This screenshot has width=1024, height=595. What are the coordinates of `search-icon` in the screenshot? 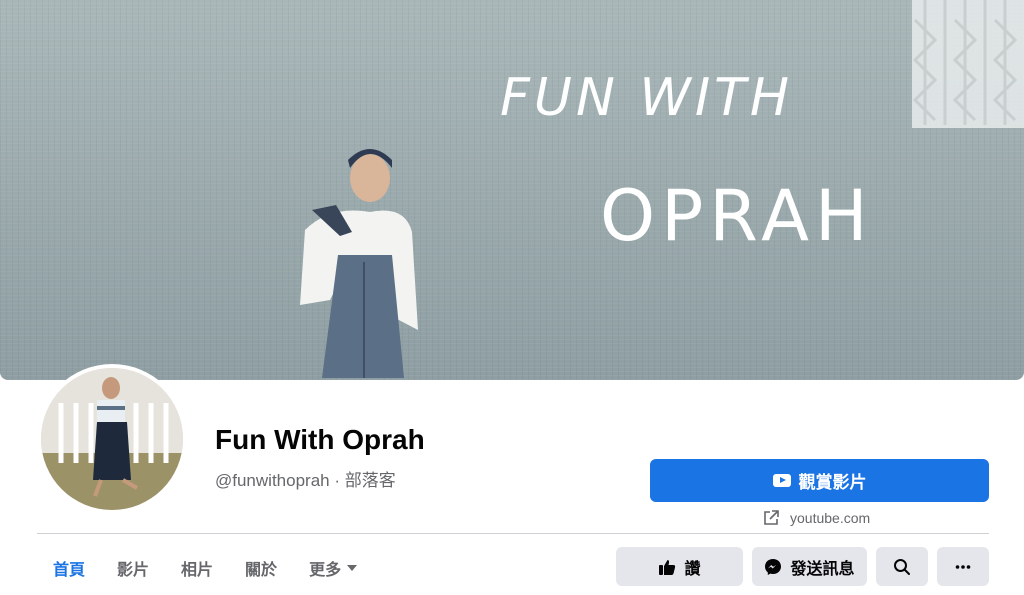 It's located at (902, 566).